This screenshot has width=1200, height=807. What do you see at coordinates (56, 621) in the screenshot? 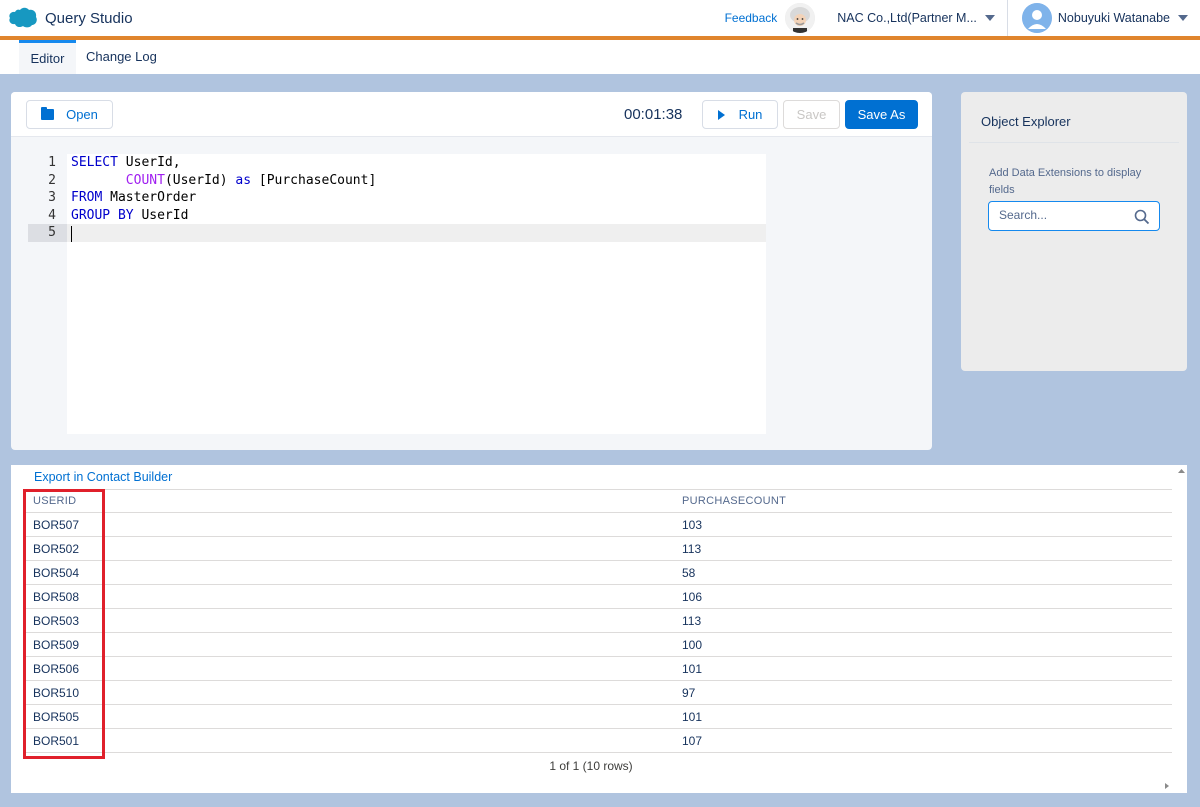
I see `cell-userid: BOR503` at bounding box center [56, 621].